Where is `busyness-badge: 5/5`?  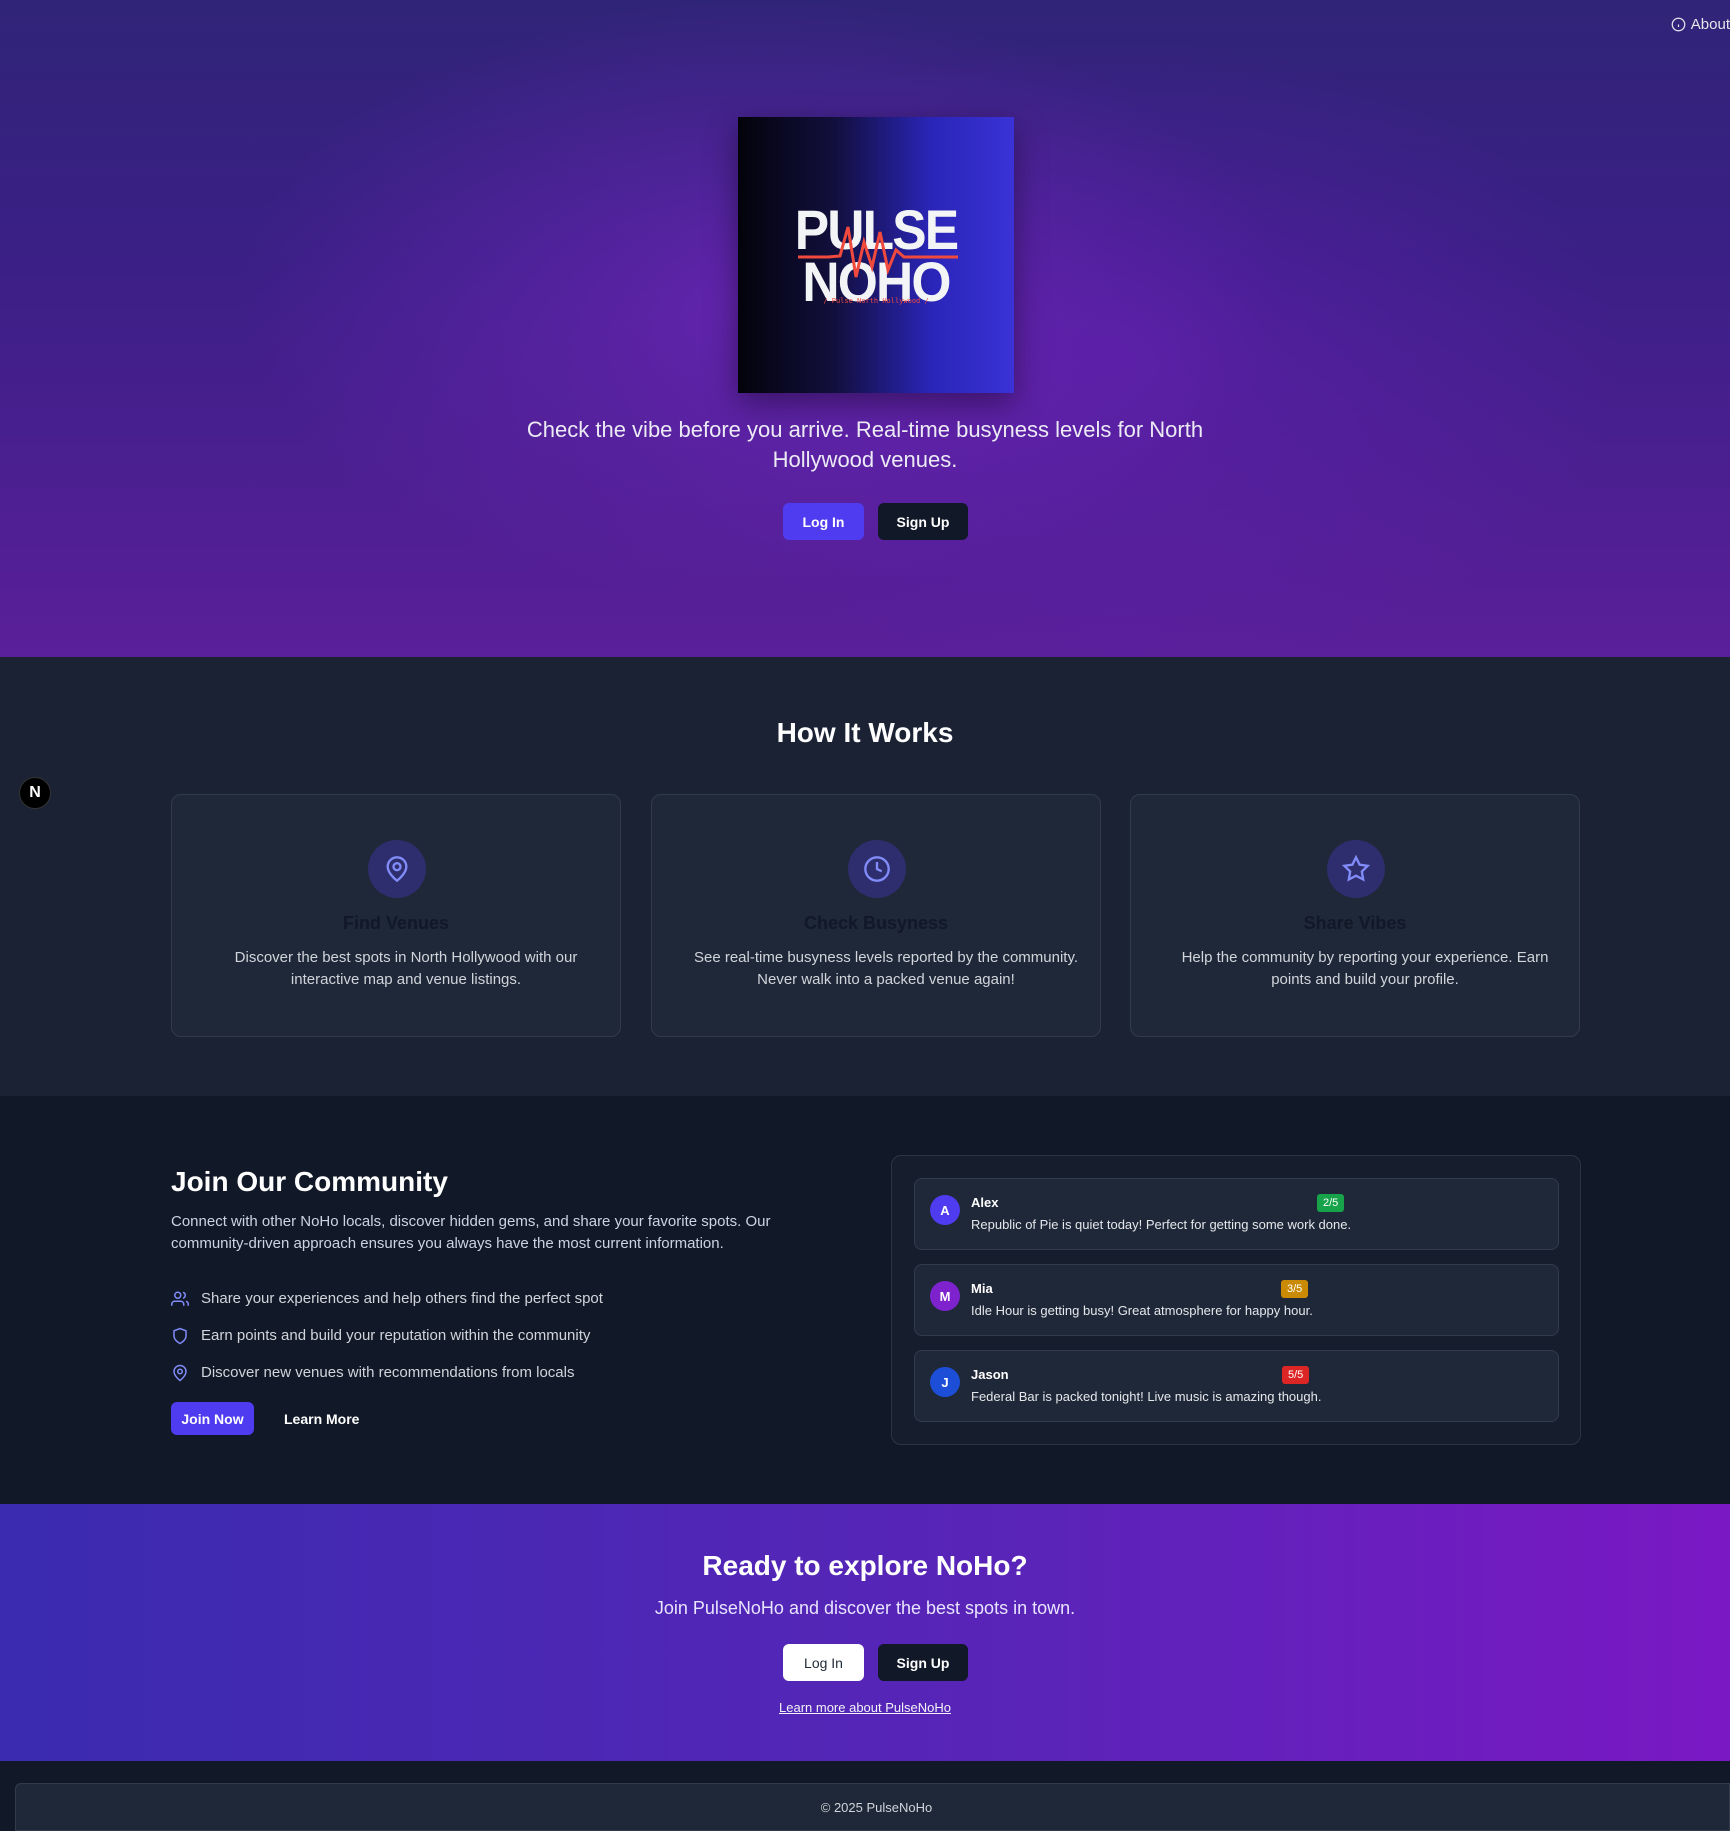
busyness-badge: 5/5 is located at coordinates (1296, 1375).